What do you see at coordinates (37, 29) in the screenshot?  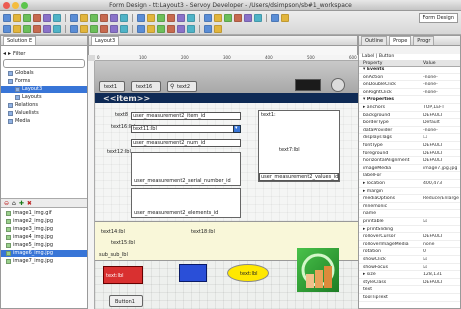 I see `delete-icon` at bounding box center [37, 29].